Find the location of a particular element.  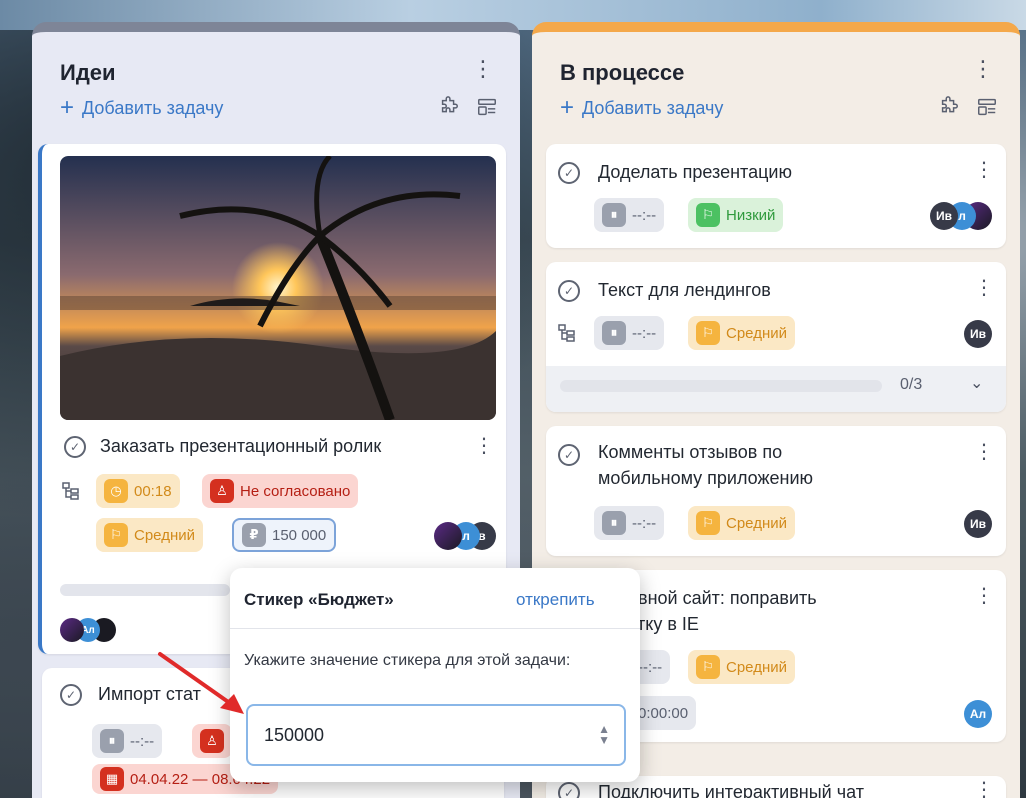

approval-sticker: ♙ Не согласовано is located at coordinates (280, 491).